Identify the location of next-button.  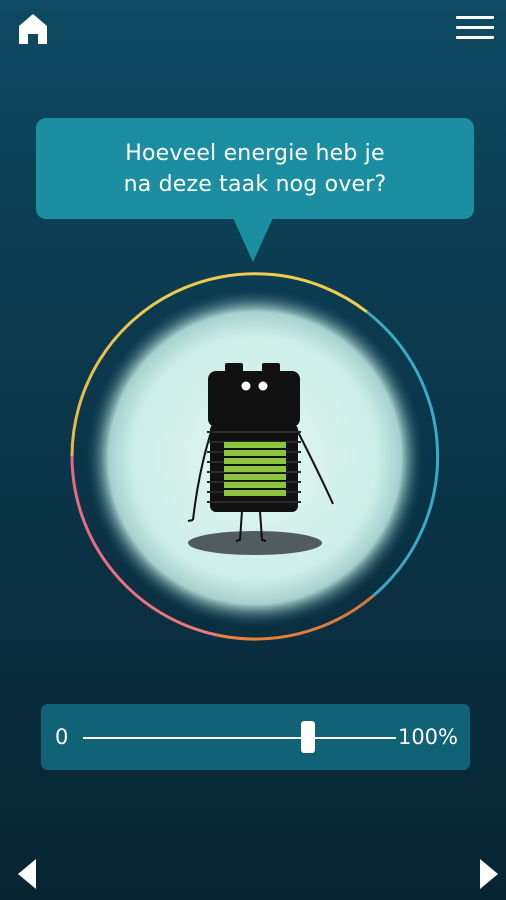
(489, 874).